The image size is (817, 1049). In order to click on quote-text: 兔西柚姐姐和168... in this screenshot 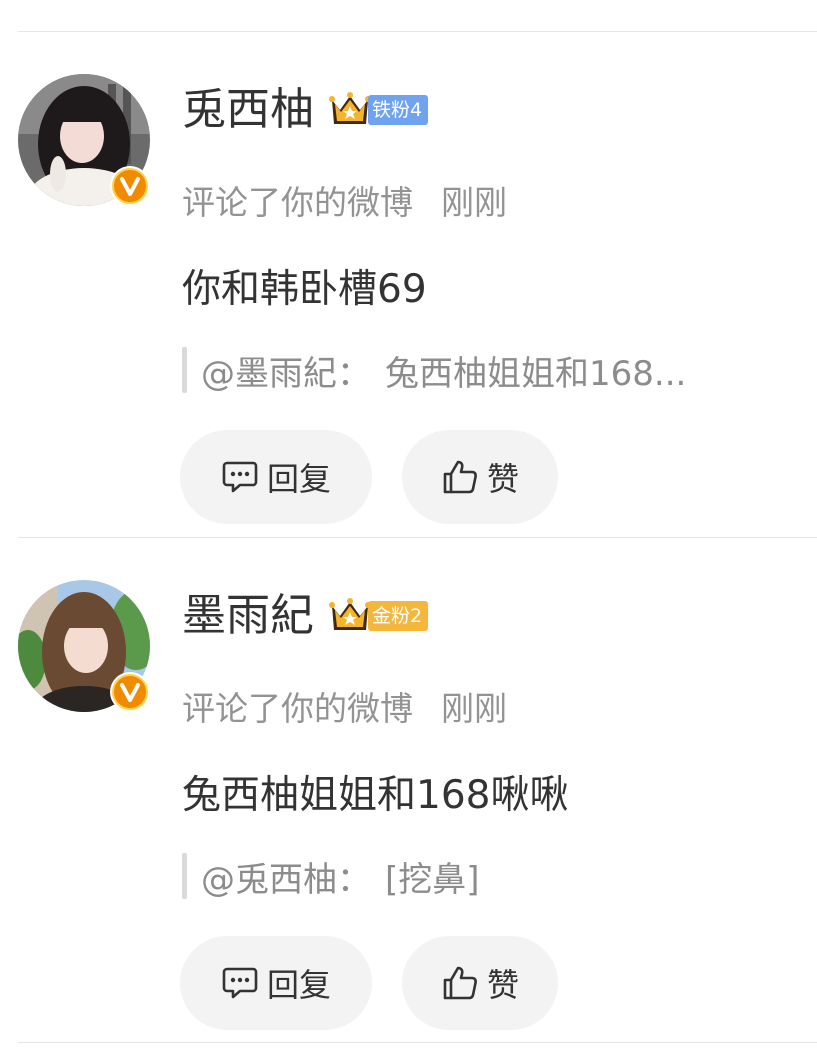, I will do `click(536, 373)`.